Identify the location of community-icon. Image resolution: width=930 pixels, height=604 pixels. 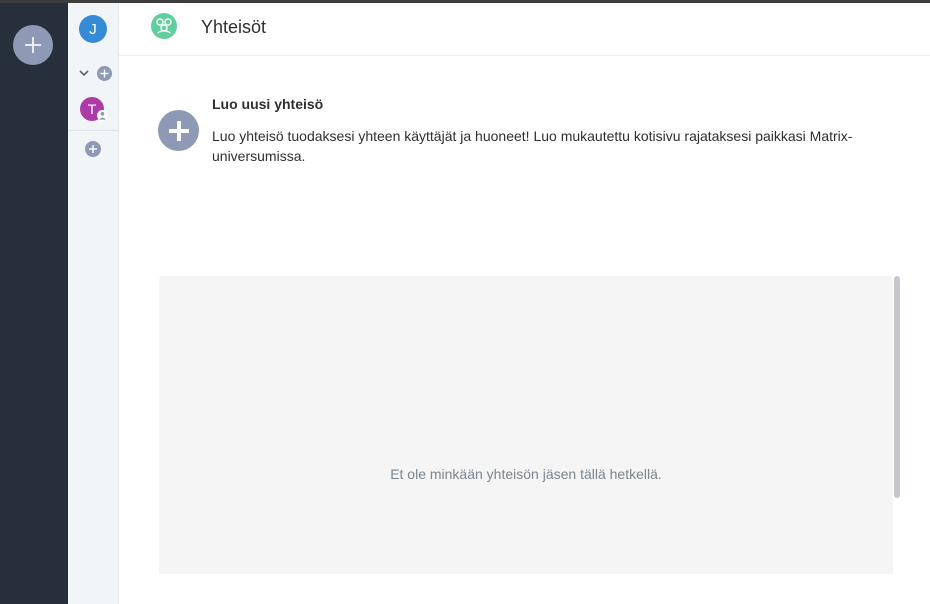
(164, 26).